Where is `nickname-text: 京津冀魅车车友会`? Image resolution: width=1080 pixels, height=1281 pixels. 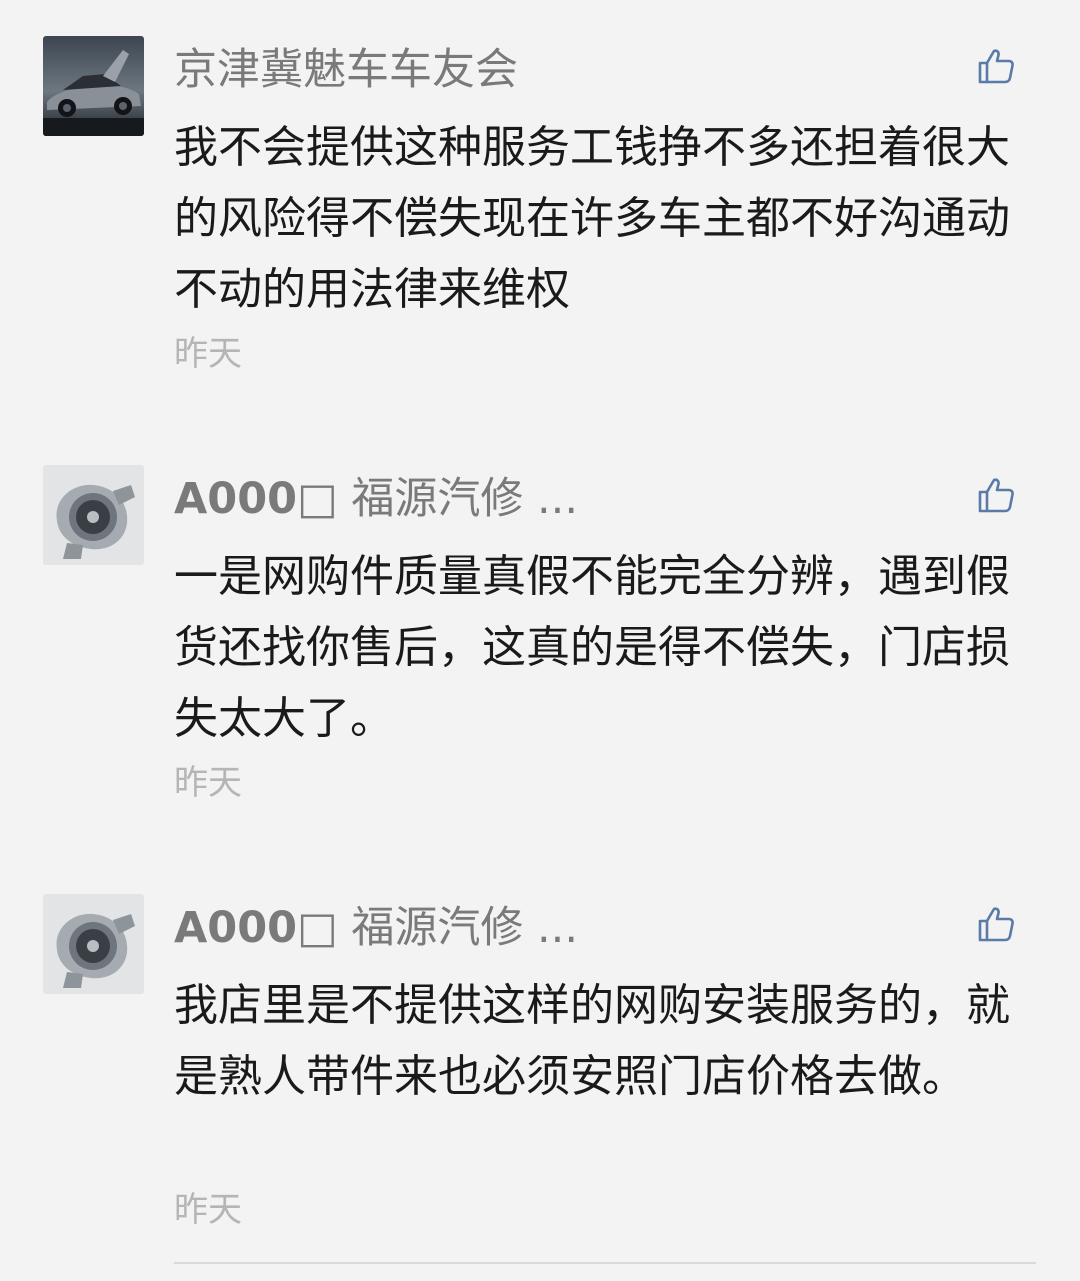
nickname-text: 京津冀魅车车友会 is located at coordinates (346, 70).